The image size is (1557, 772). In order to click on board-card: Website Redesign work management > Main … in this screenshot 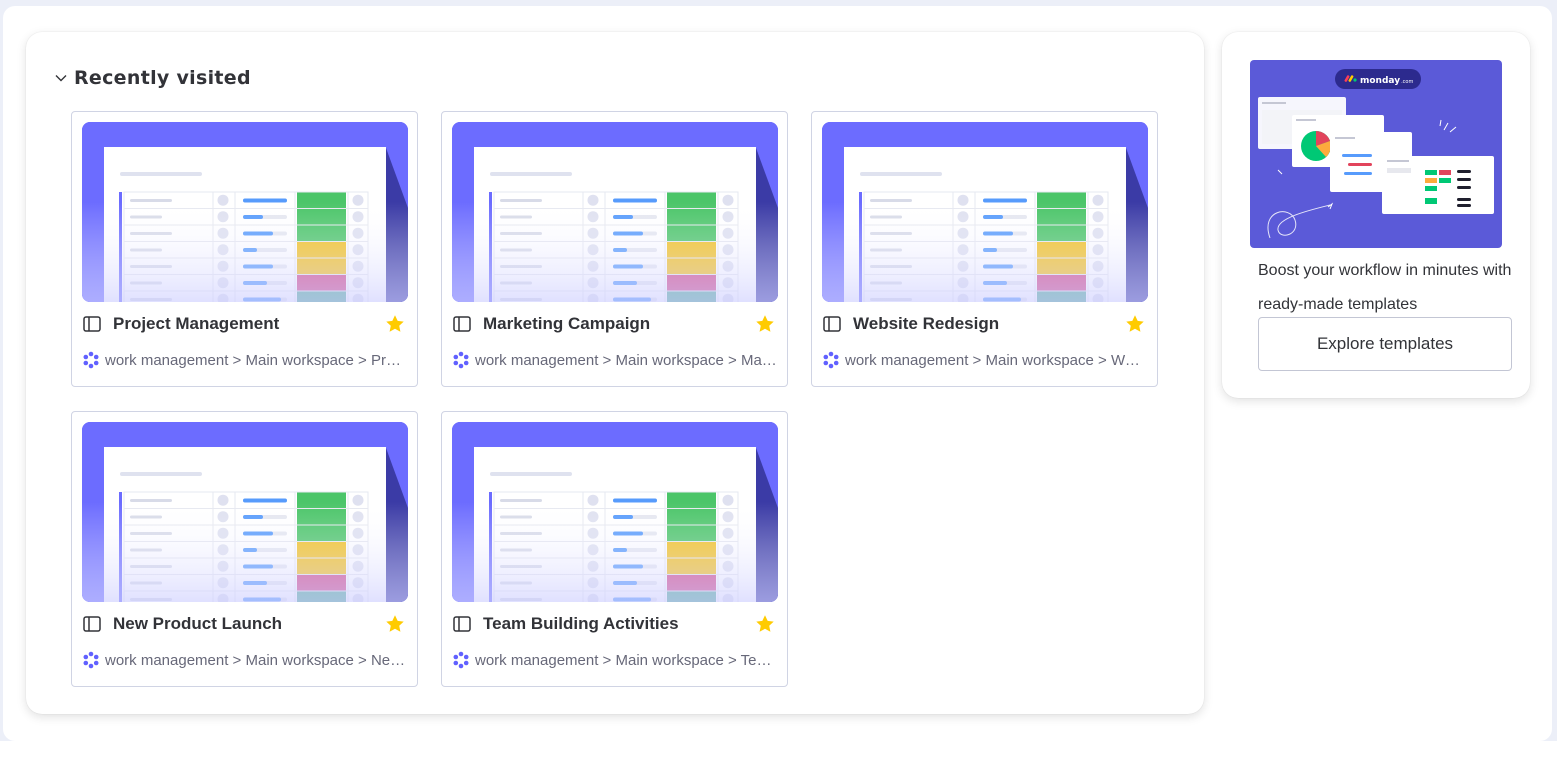, I will do `click(984, 249)`.